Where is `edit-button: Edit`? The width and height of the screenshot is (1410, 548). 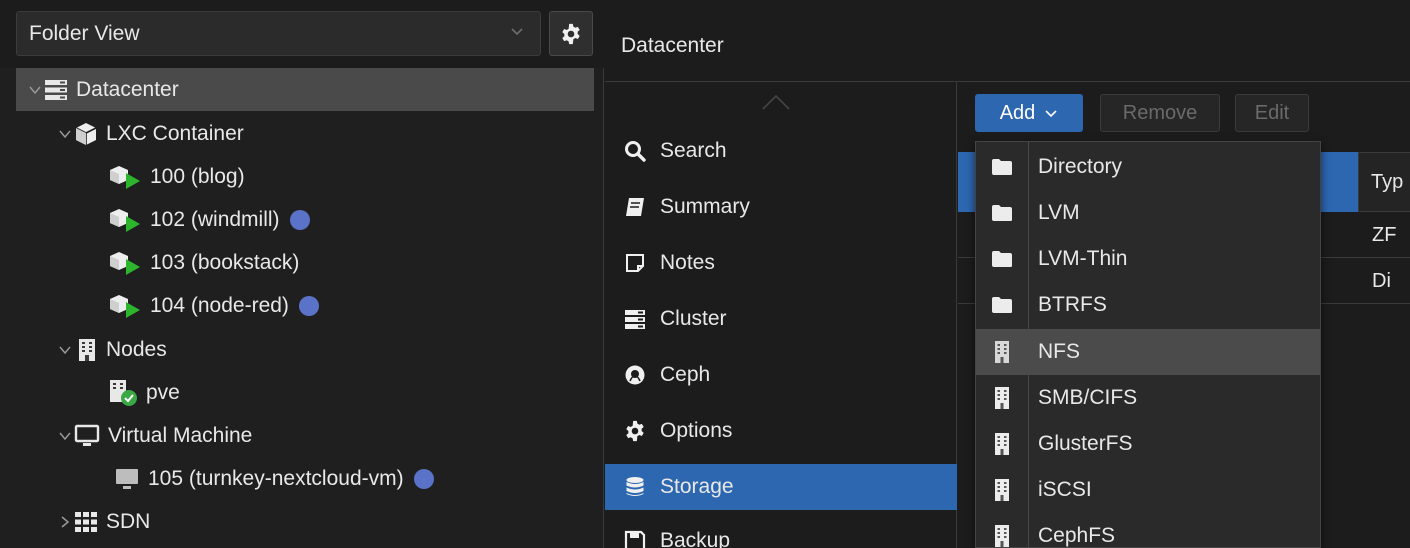
edit-button: Edit is located at coordinates (1272, 113).